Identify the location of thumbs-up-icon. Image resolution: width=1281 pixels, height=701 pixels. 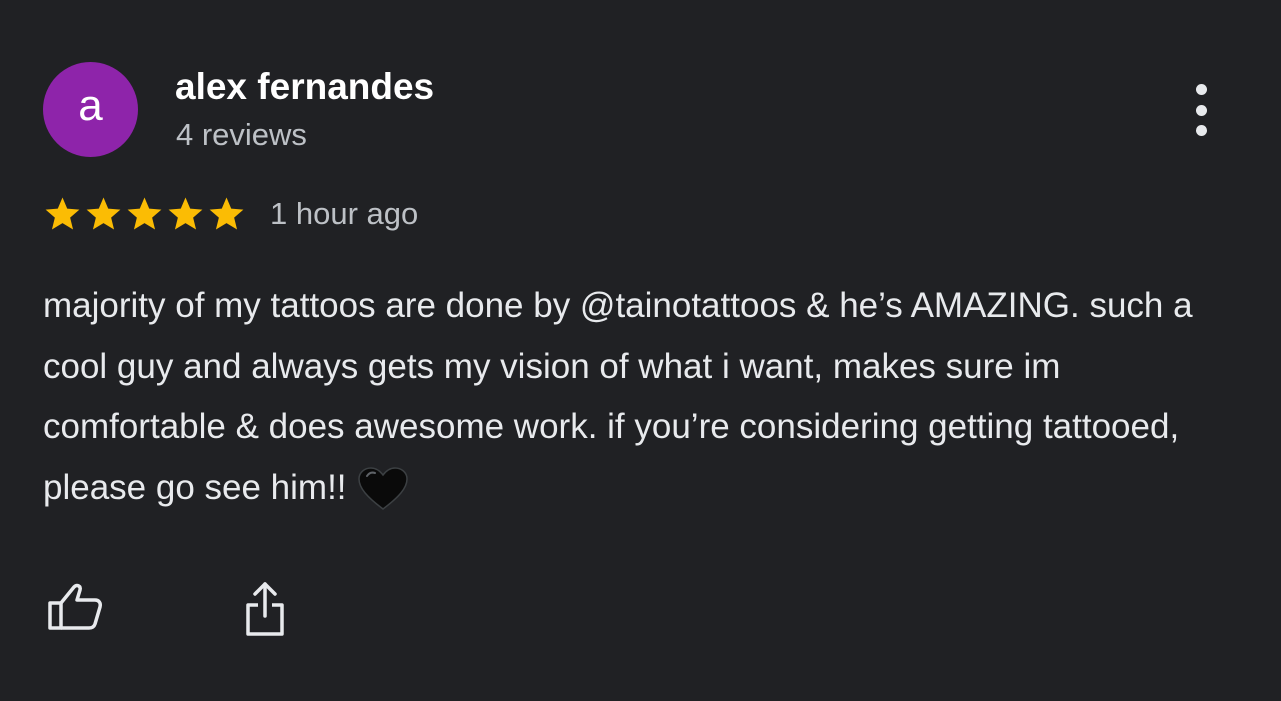
(75, 606).